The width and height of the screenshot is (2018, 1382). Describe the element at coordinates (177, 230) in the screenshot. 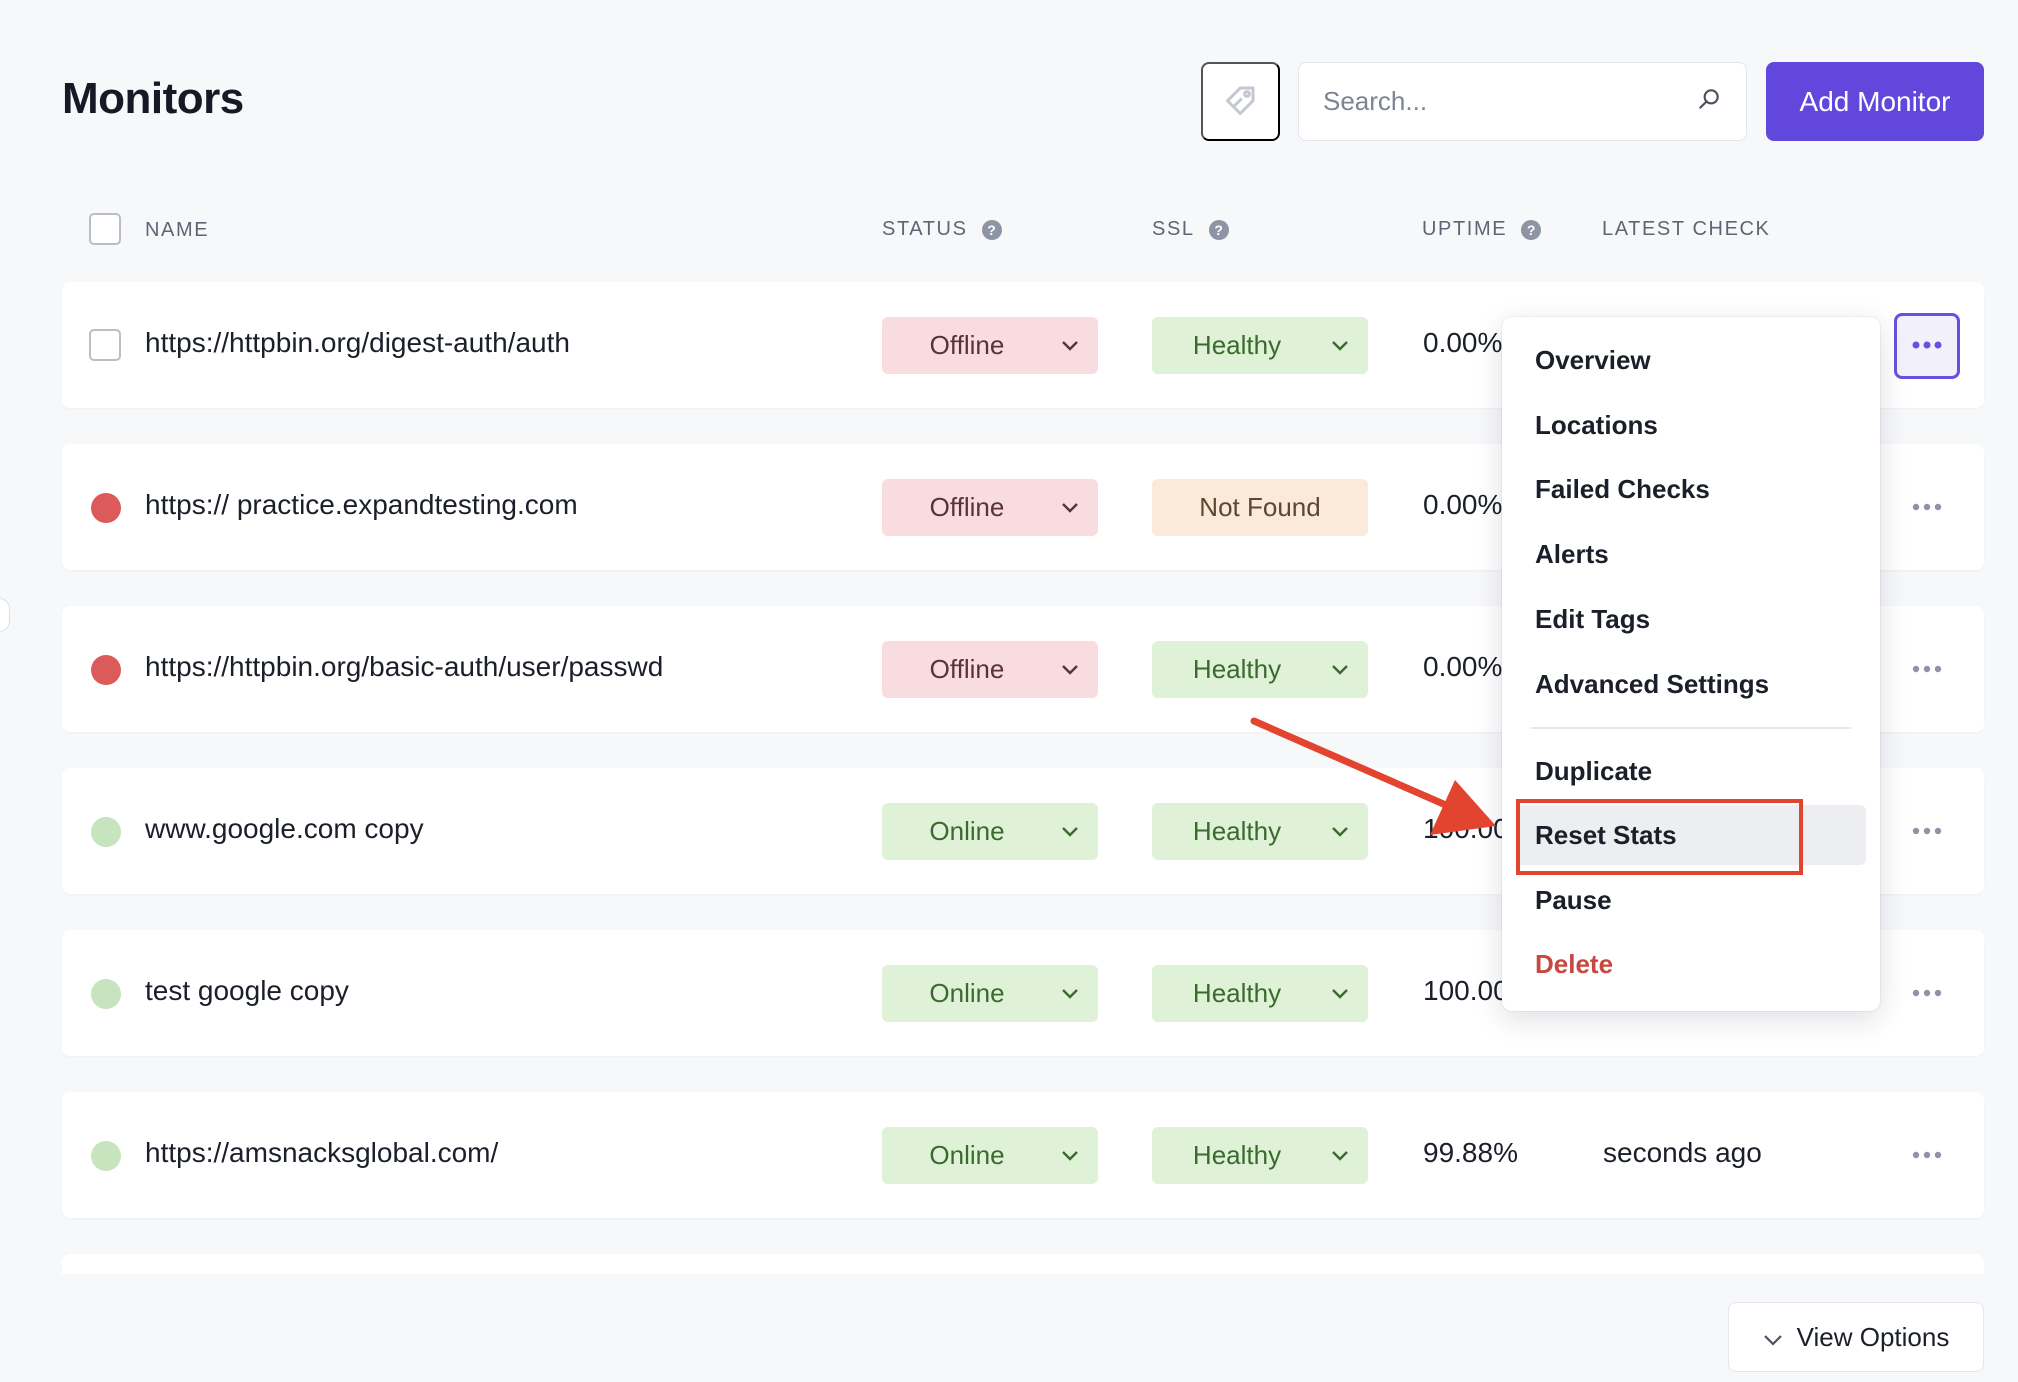

I see `column-header-name: NAME` at that location.